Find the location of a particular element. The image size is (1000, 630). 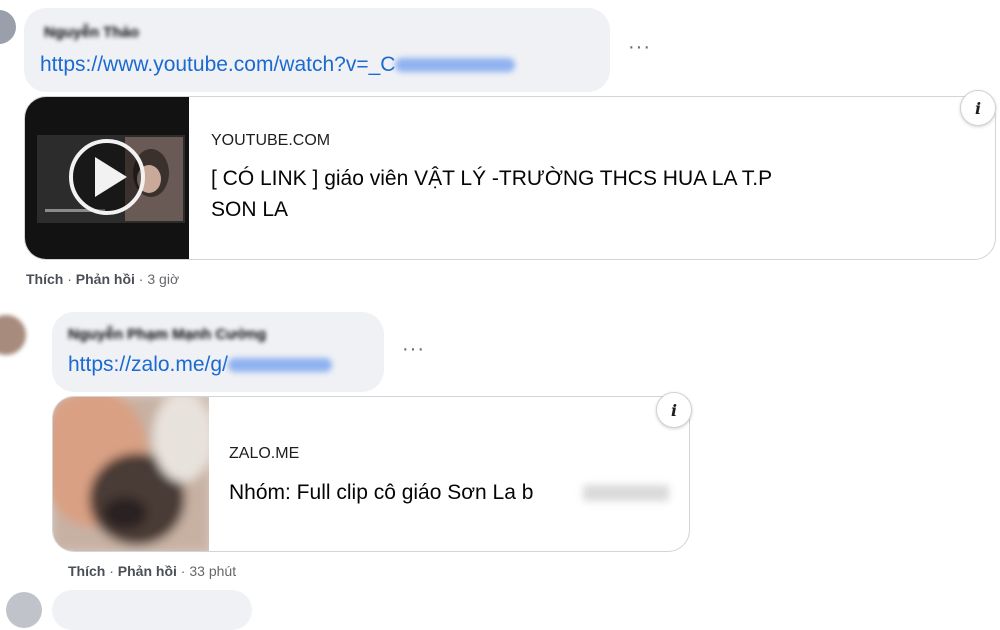

comment-2-preview-domain: ZALO.ME is located at coordinates (264, 453).